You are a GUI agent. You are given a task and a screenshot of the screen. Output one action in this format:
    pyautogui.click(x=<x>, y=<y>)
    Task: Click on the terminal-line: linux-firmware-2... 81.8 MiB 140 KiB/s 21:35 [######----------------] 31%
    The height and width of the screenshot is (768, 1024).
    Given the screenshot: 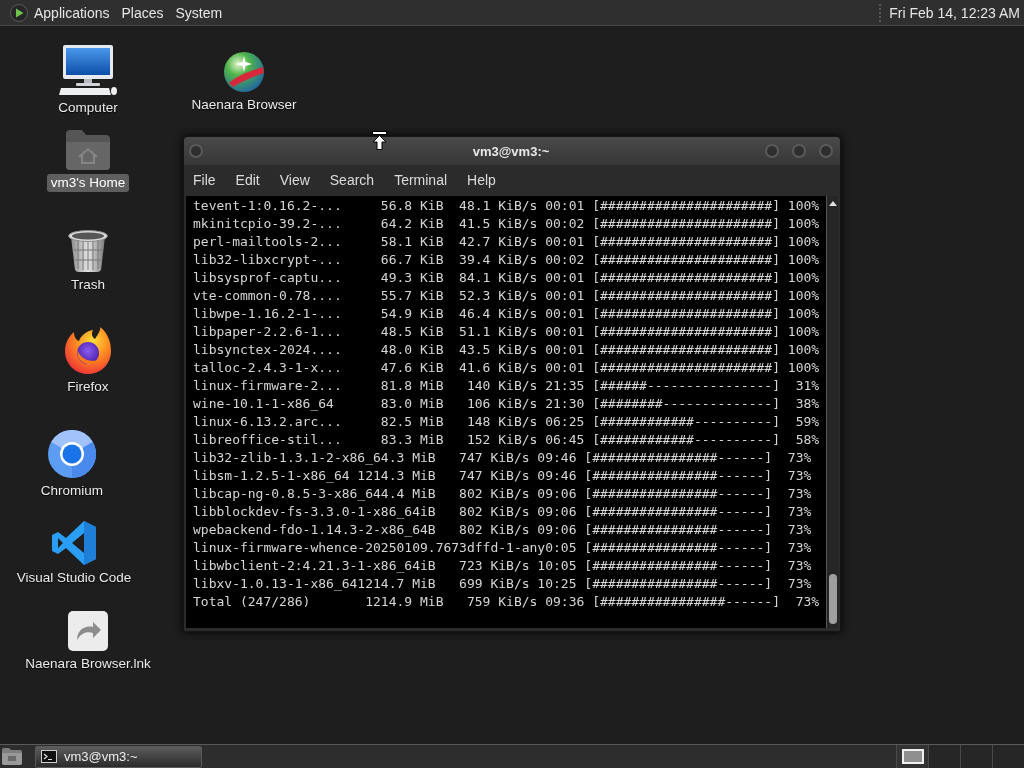 What is the action you would take?
    pyautogui.click(x=507, y=386)
    